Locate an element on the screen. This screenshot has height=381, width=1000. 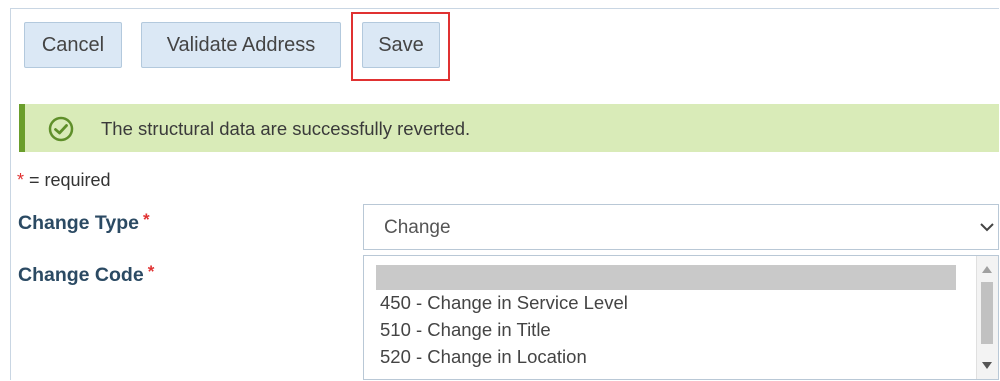
chevron-down-icon is located at coordinates (987, 227).